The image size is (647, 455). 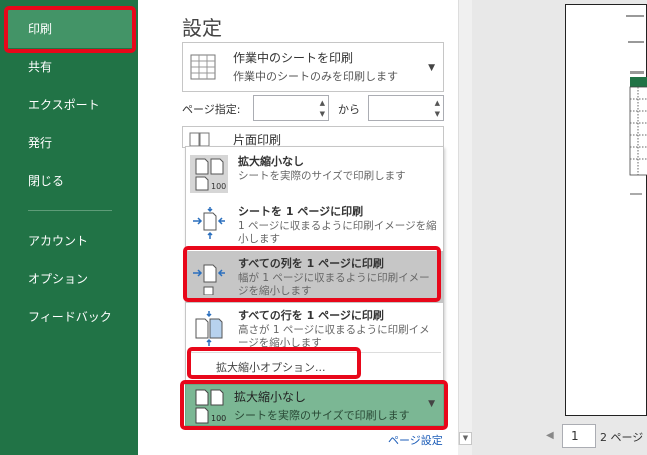 What do you see at coordinates (301, 211) in the screenshot?
I see `option-title: シートを 1 ページに印刷` at bounding box center [301, 211].